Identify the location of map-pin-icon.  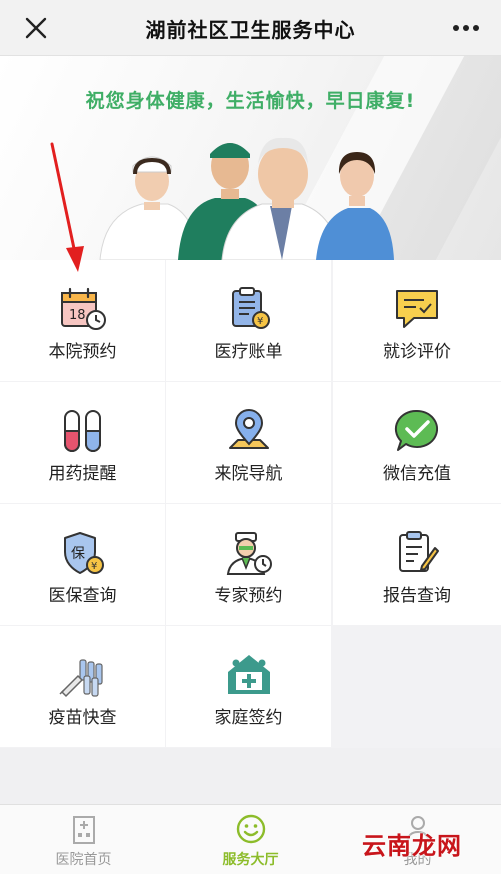
(248, 429).